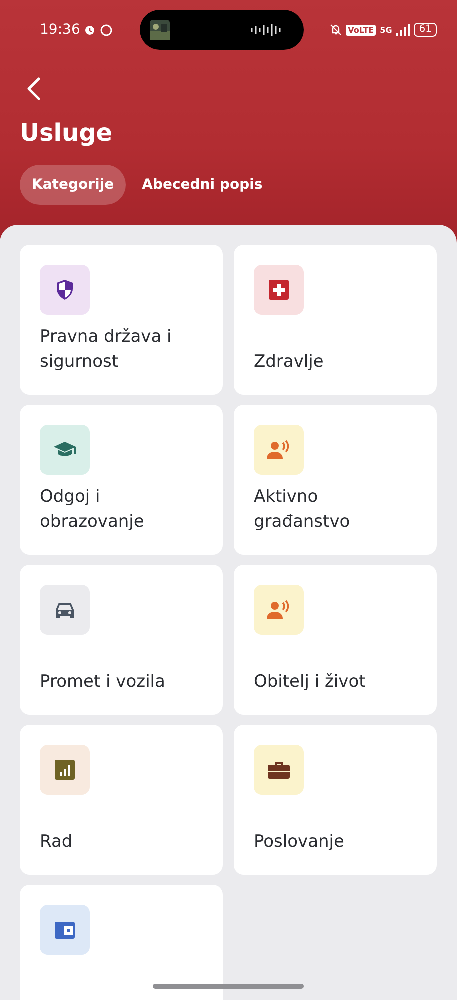 This screenshot has height=1000, width=457. What do you see at coordinates (310, 682) in the screenshot?
I see `category-label: Obitelj i život` at bounding box center [310, 682].